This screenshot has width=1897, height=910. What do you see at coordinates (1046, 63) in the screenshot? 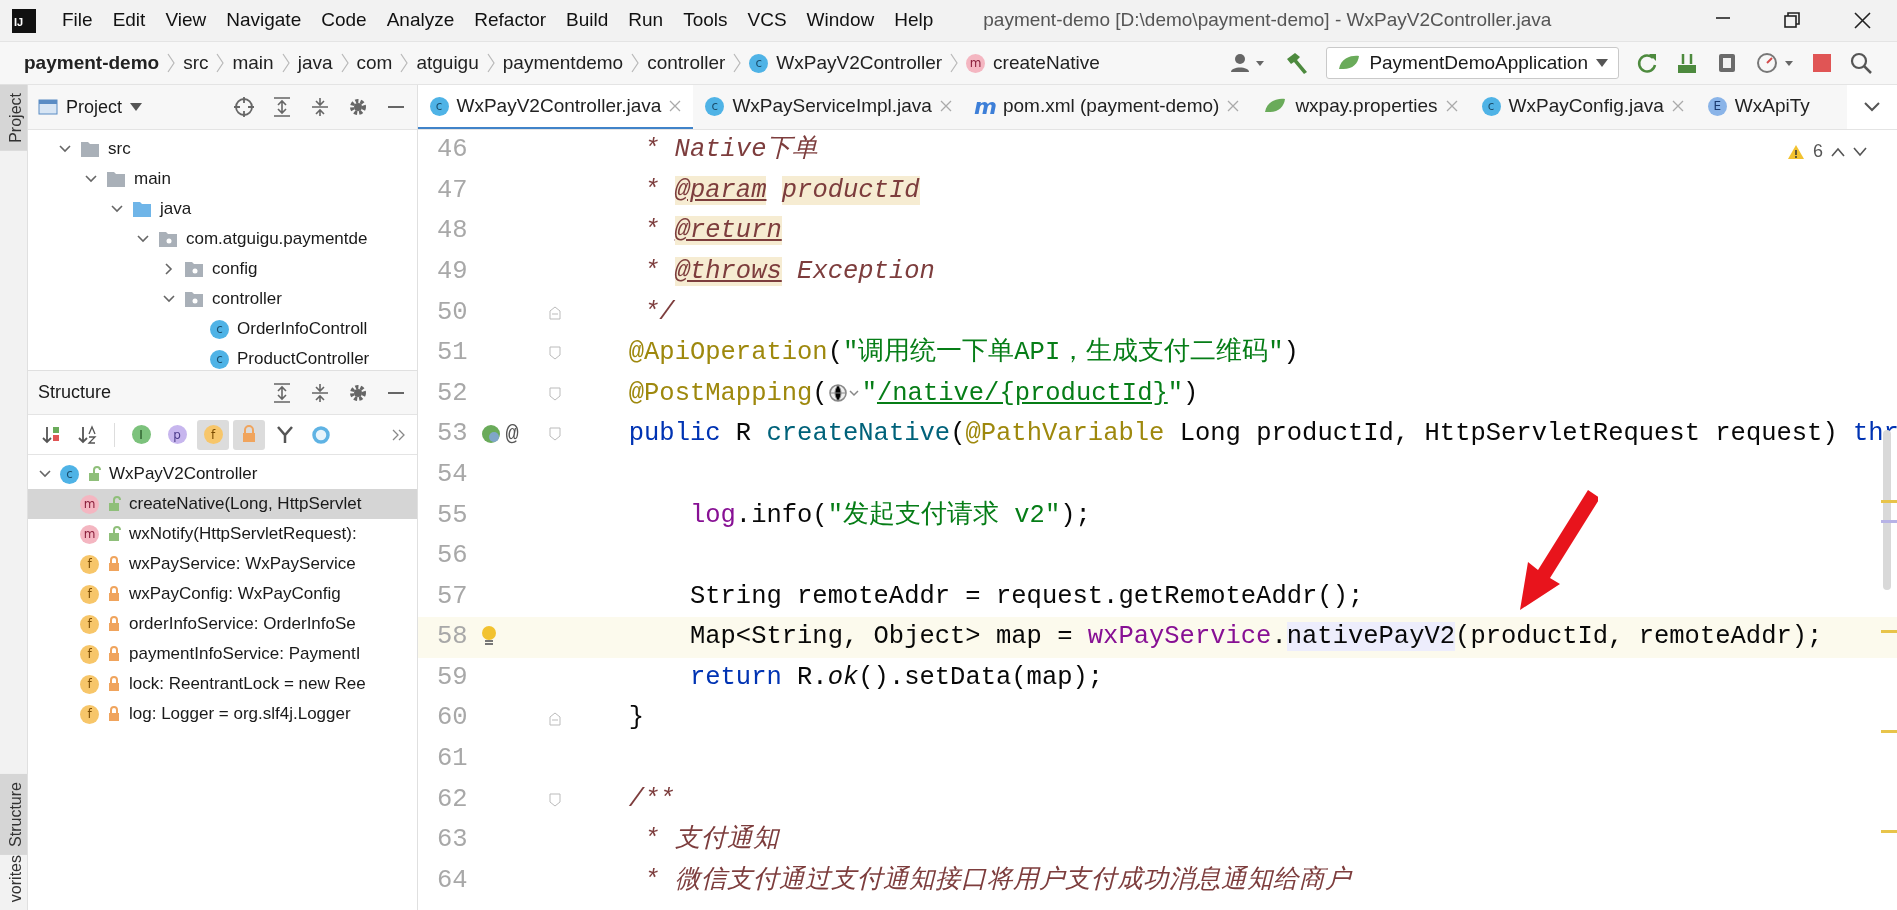
I see `breadcrumb-item: createNative` at bounding box center [1046, 63].